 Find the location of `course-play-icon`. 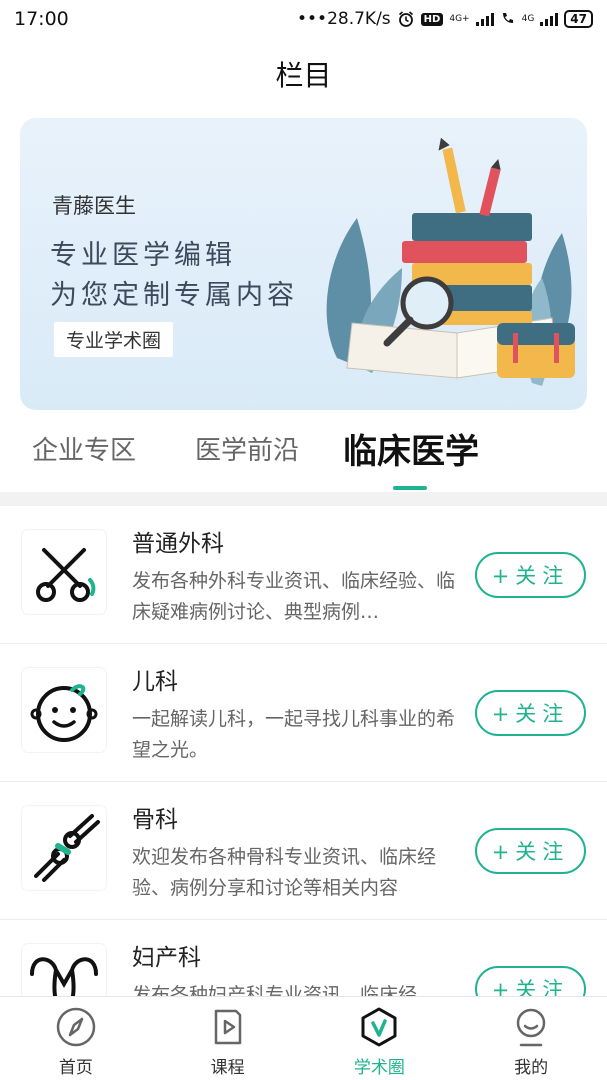

course-play-icon is located at coordinates (227, 1027).